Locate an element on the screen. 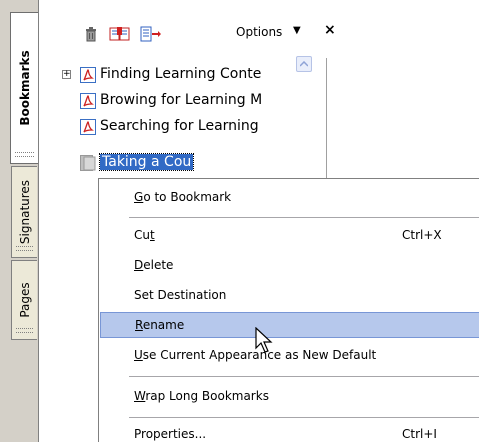  tab-signatures-label: Signatures is located at coordinates (24, 212).